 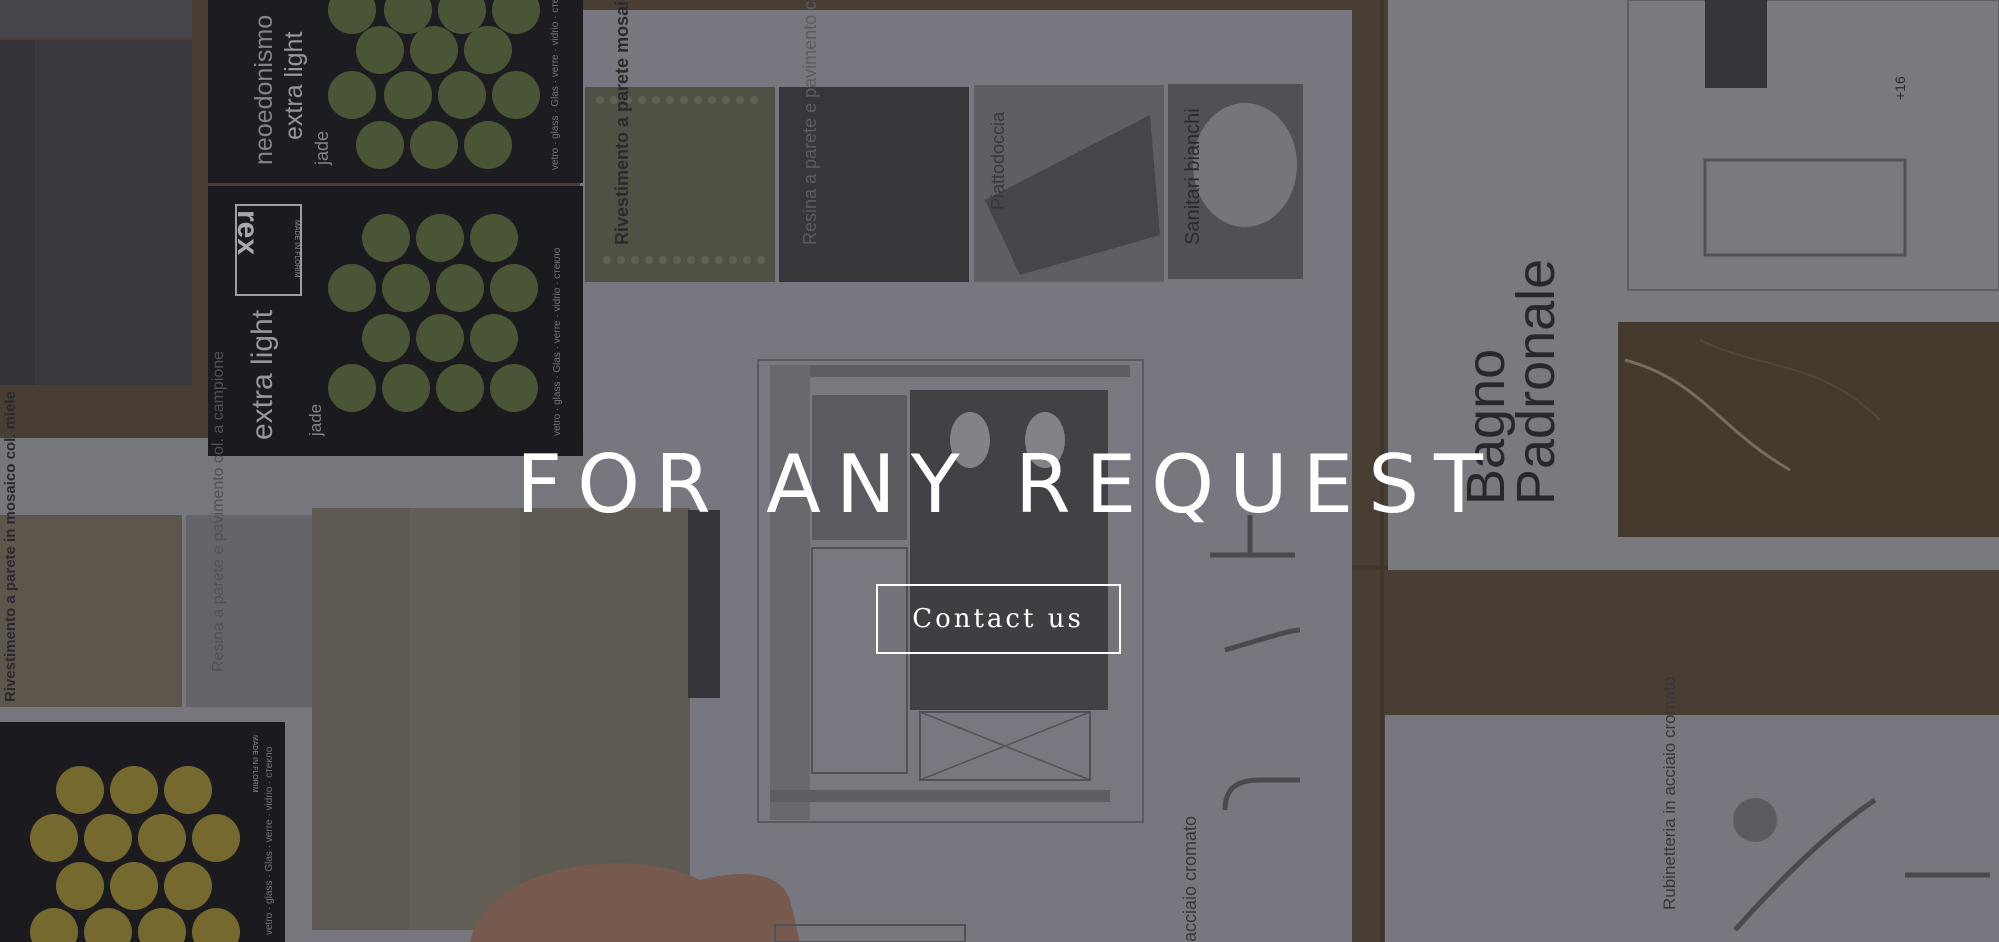 I want to click on contact-us-button: Contact us, so click(x=998, y=619).